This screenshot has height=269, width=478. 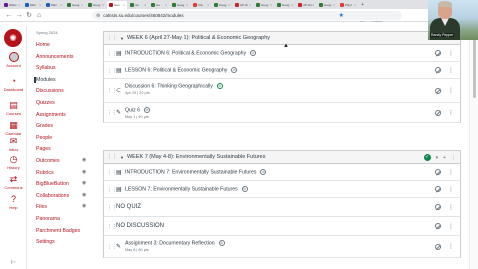 I want to click on dropdown-caret-icon: ▾, so click(x=437, y=158).